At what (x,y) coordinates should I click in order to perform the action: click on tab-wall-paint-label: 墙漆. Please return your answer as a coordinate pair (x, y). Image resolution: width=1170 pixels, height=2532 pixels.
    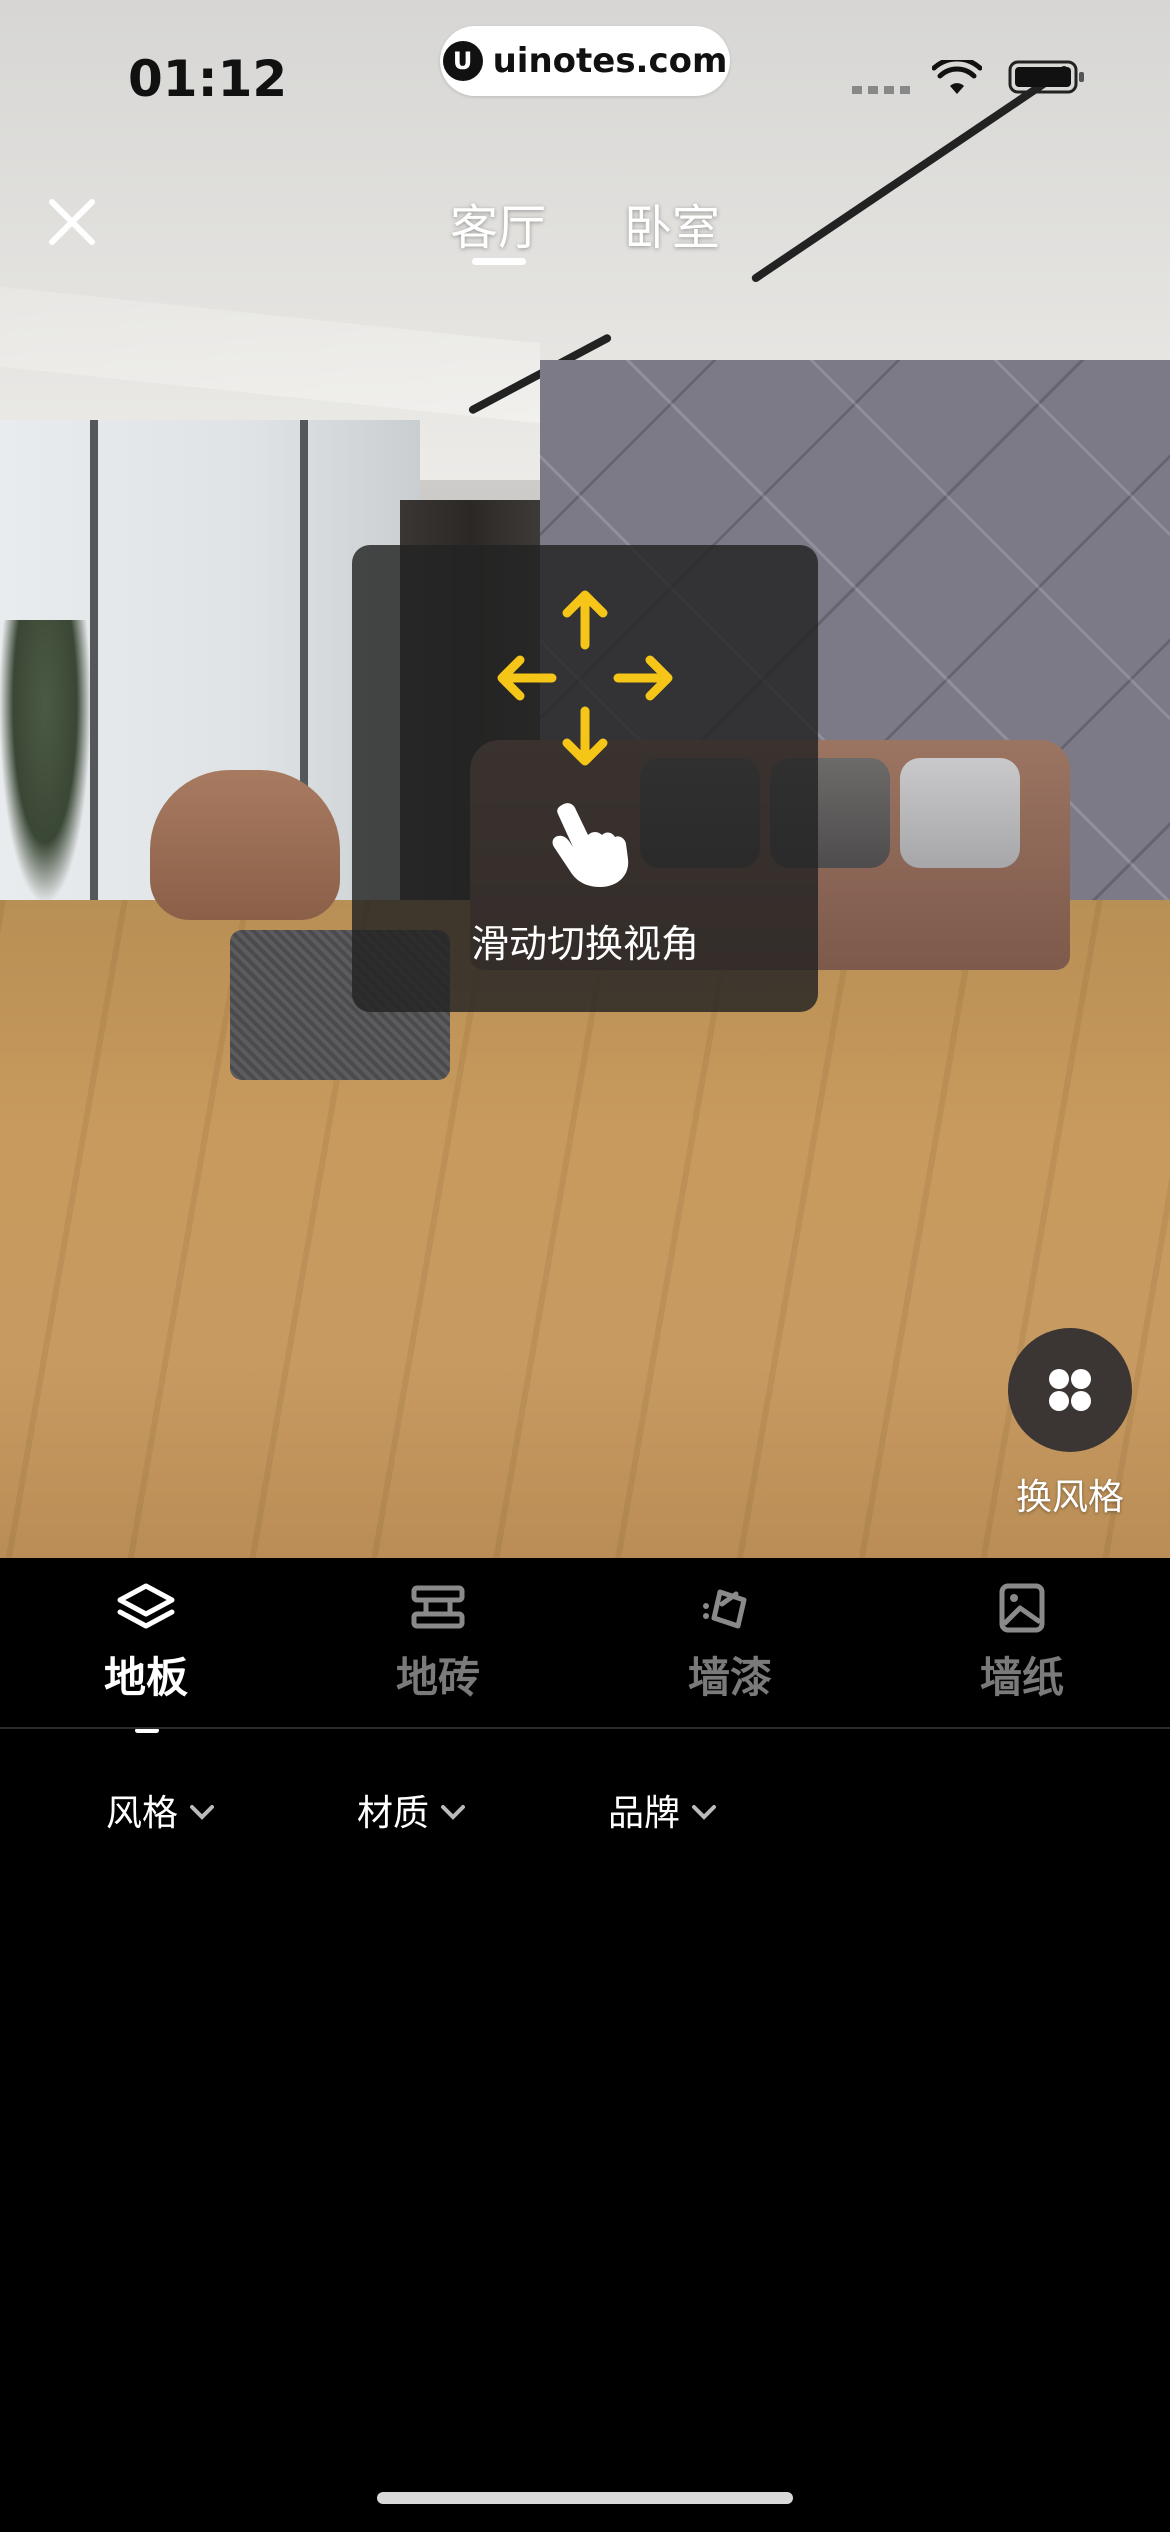
    Looking at the image, I should click on (729, 1677).